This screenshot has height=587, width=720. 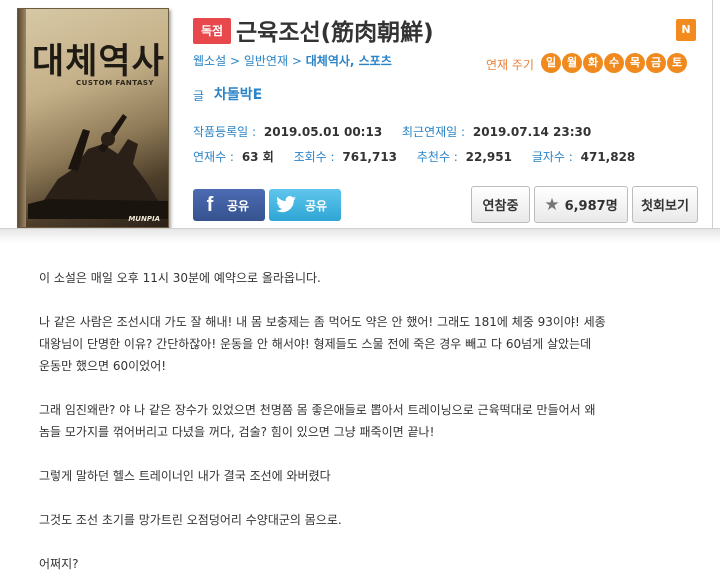 I want to click on day-fri: 금, so click(x=656, y=63).